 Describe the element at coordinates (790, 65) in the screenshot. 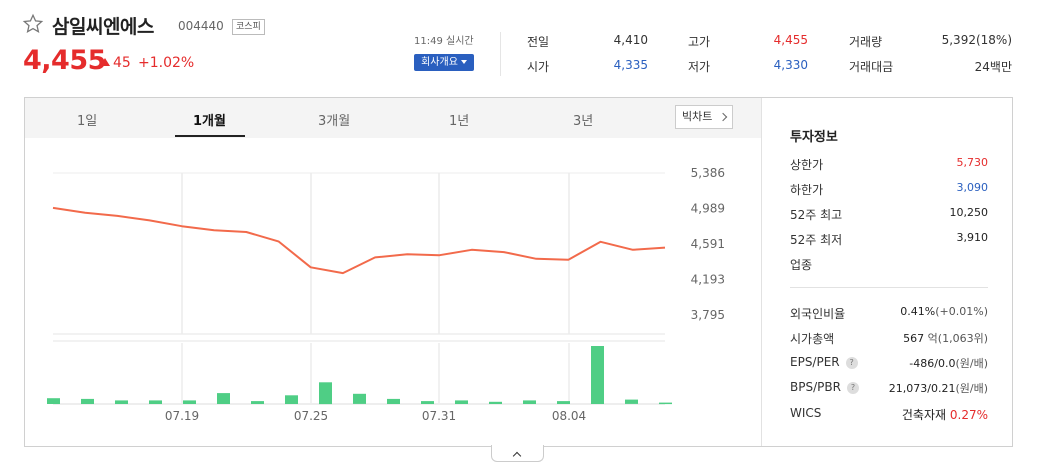

I see `low-value: 4,330` at that location.